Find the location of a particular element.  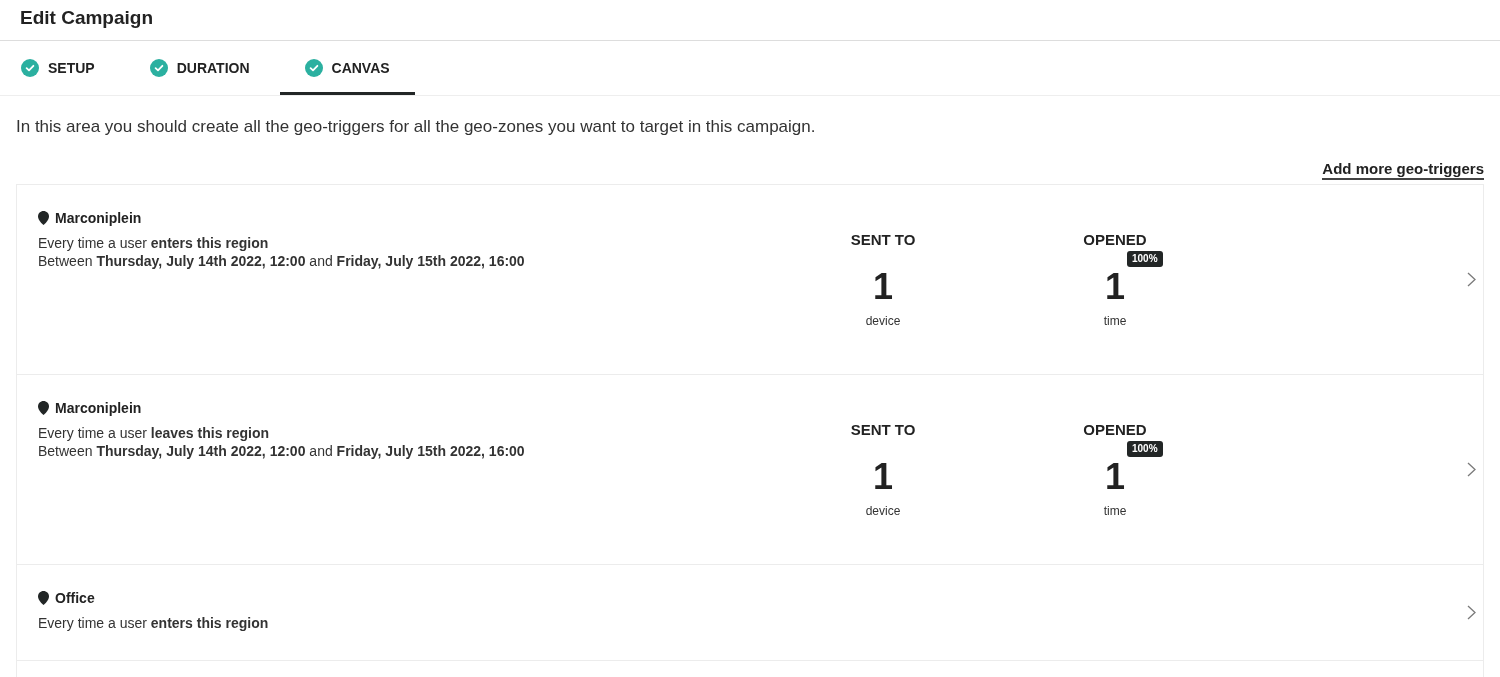

intro-text: In this area you should create all the geo-triggers for all the geo-zones you want to target in this campaign. is located at coordinates (416, 127).